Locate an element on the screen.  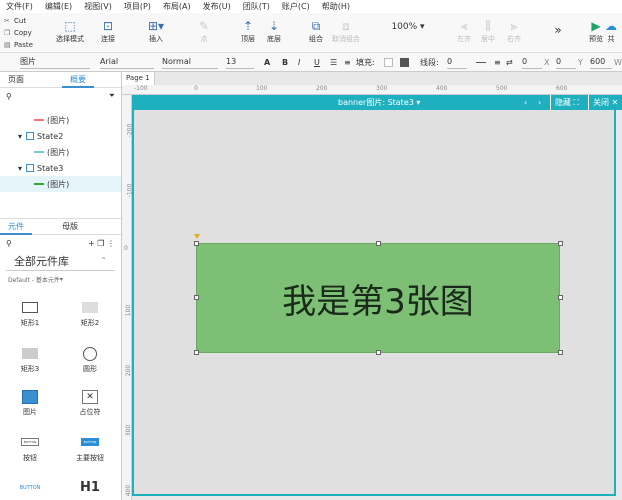
panel-state-title: banner图片: State3 ▾ is located at coordinates (379, 102).